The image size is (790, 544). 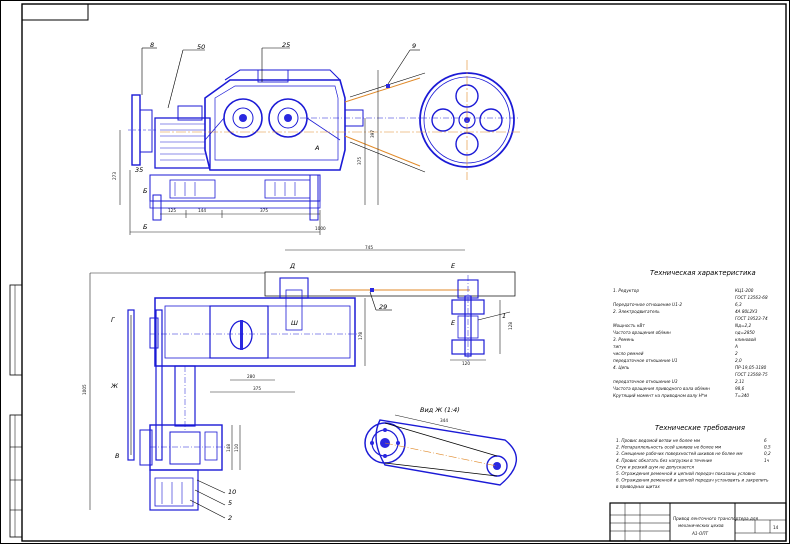 I want to click on tech-req-row-label: в приводных щитах, so click(x=638, y=486).